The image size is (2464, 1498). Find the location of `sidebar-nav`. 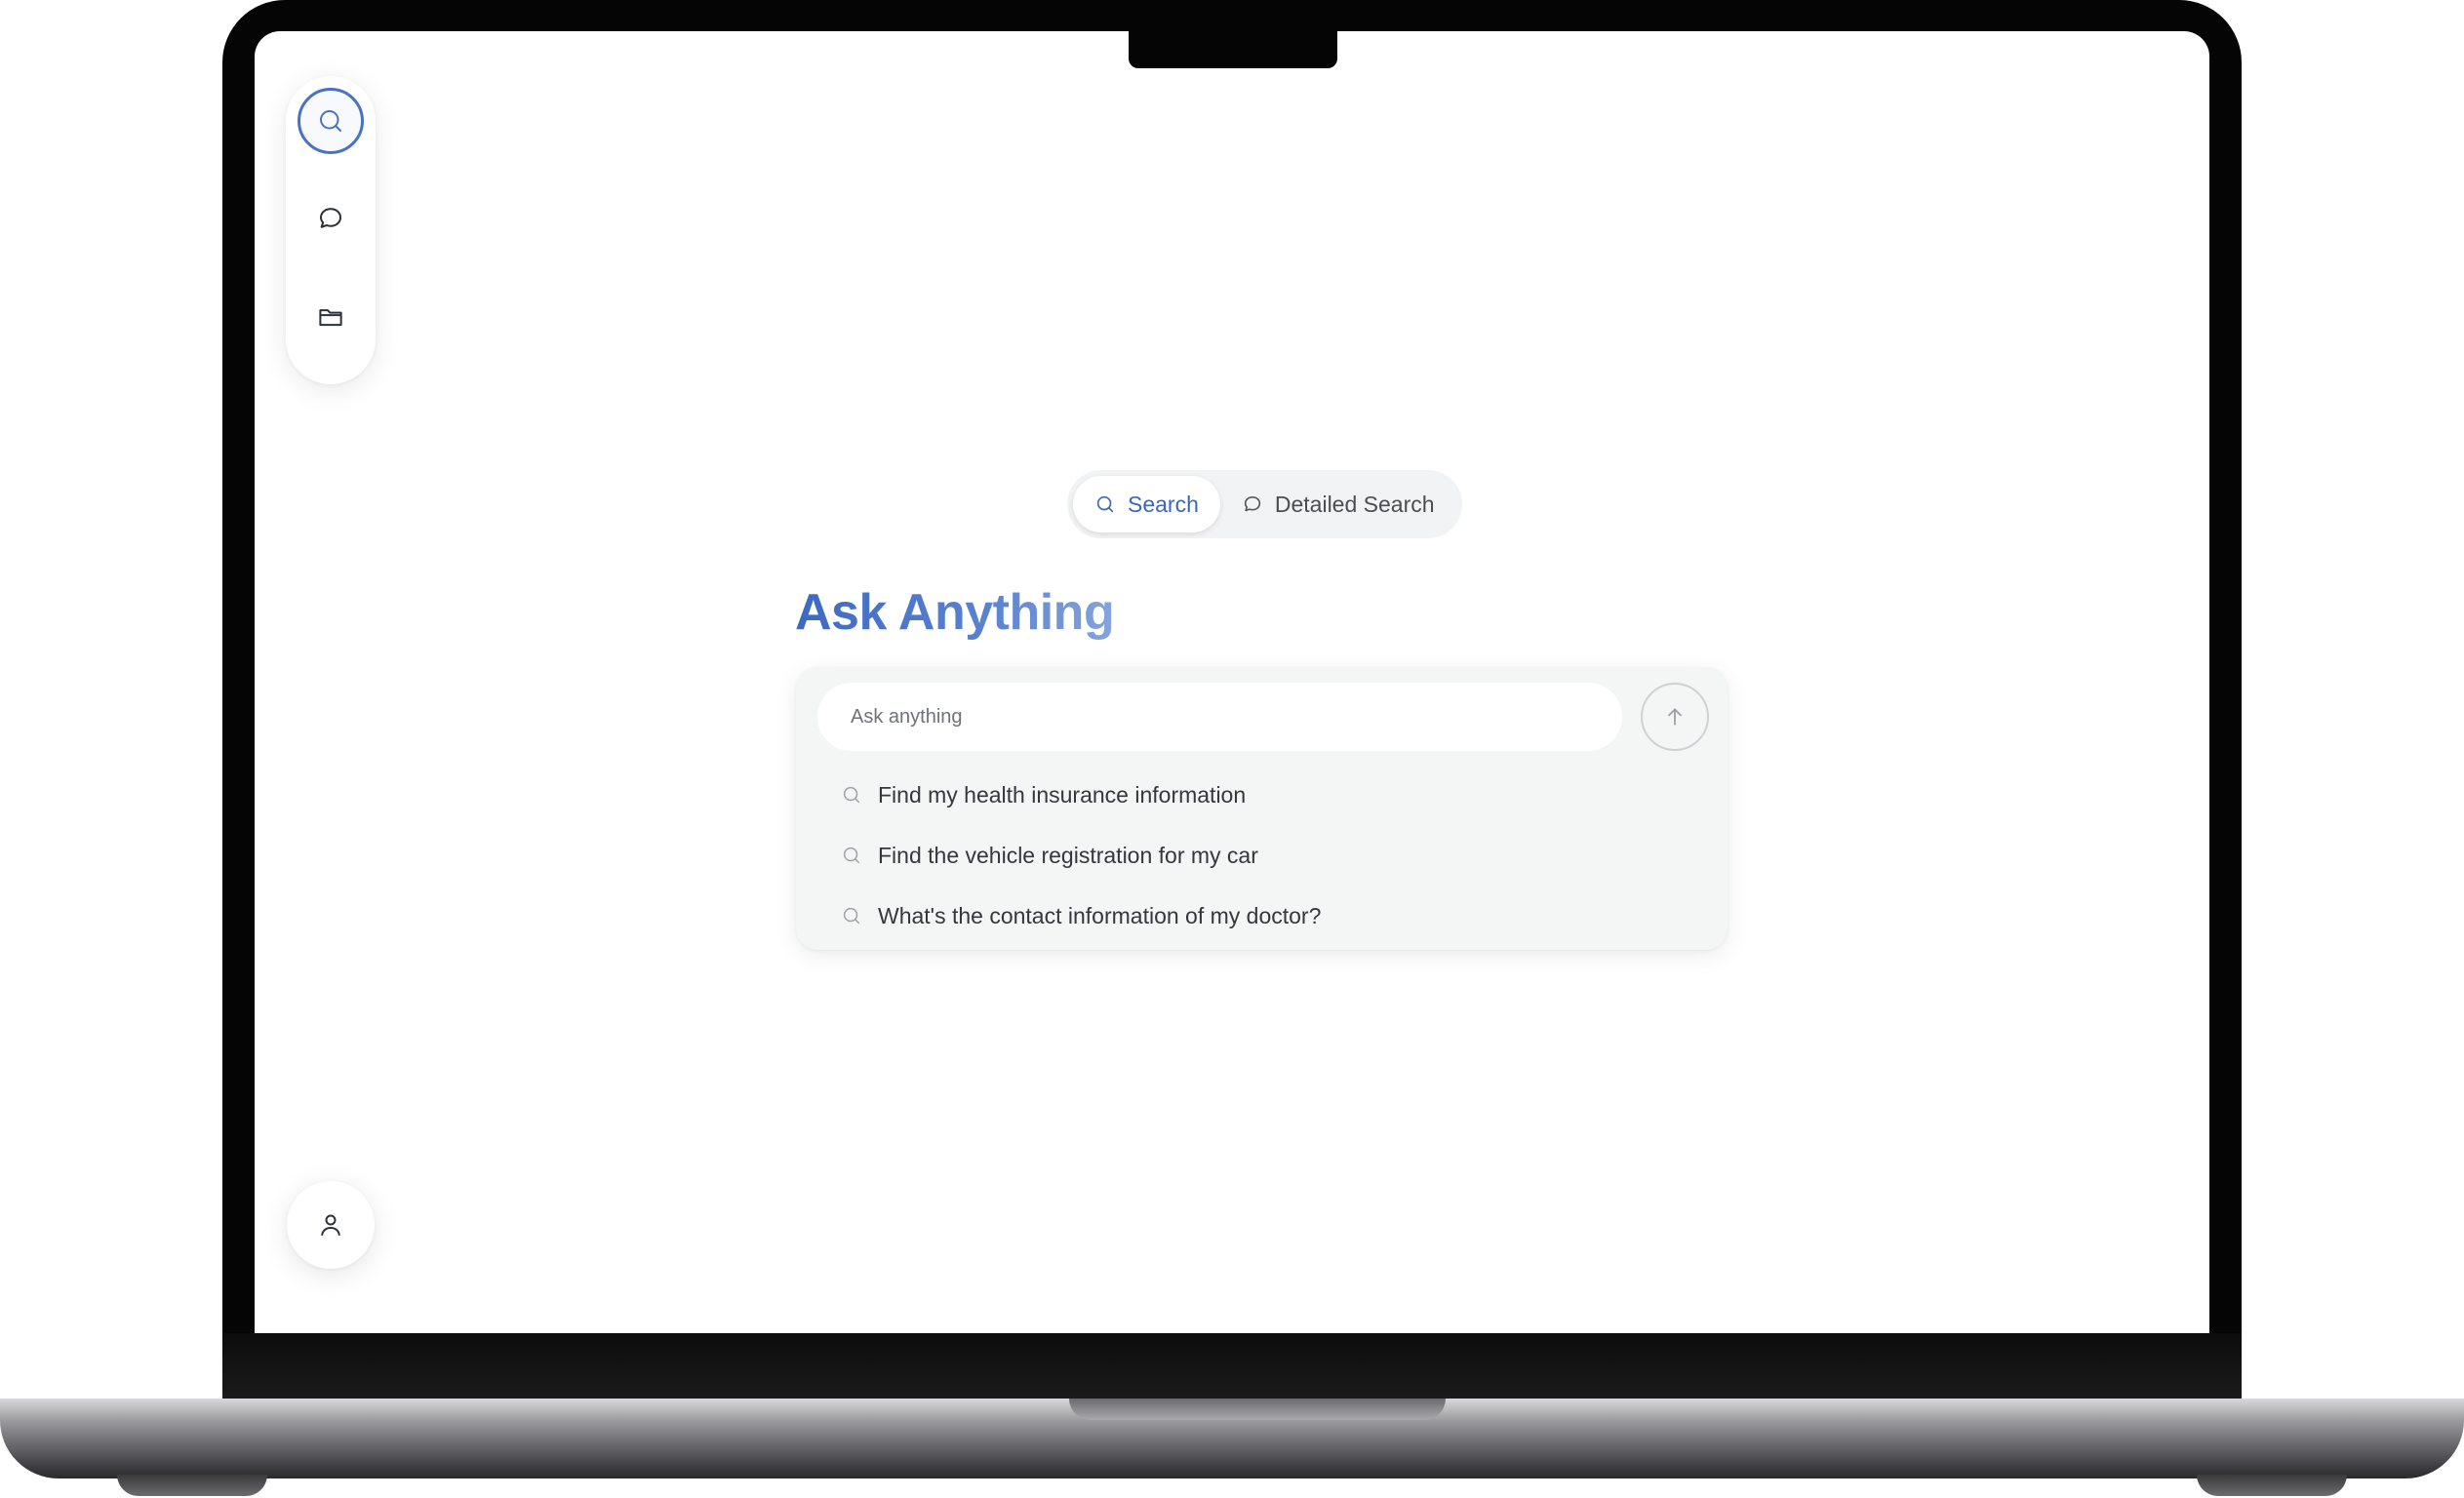

sidebar-nav is located at coordinates (331, 230).